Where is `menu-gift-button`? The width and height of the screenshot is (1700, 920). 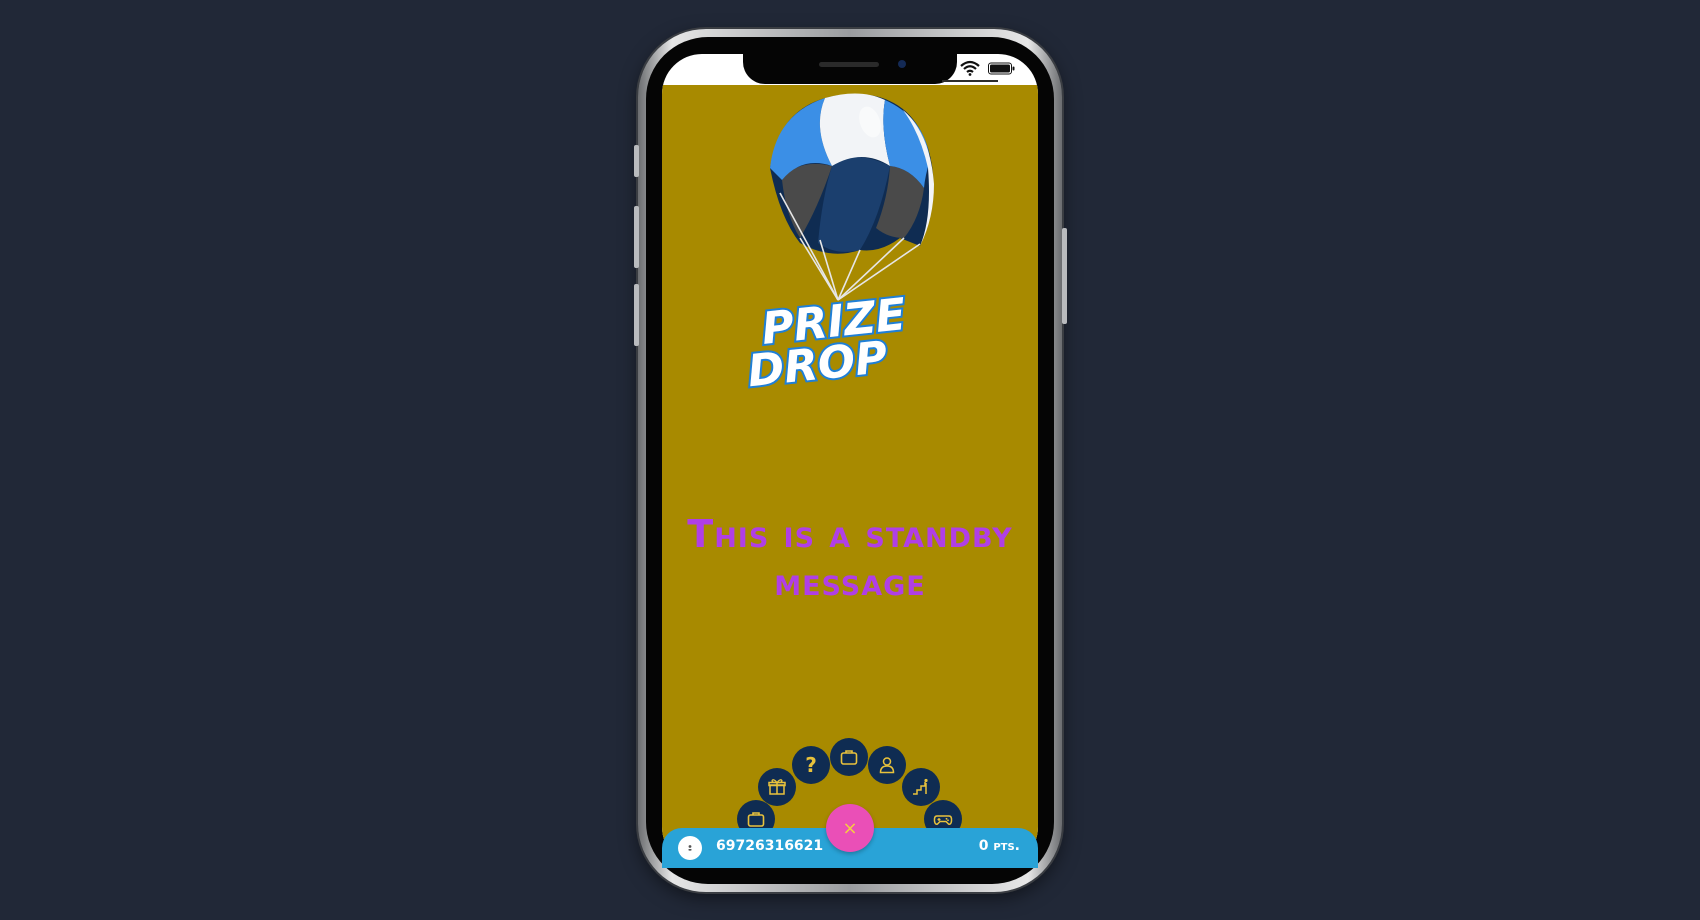
menu-gift-button is located at coordinates (777, 787).